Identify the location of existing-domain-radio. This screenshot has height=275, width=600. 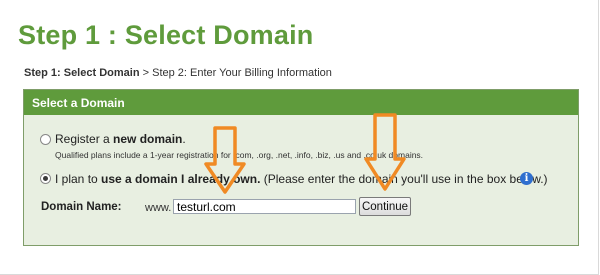
(45, 178).